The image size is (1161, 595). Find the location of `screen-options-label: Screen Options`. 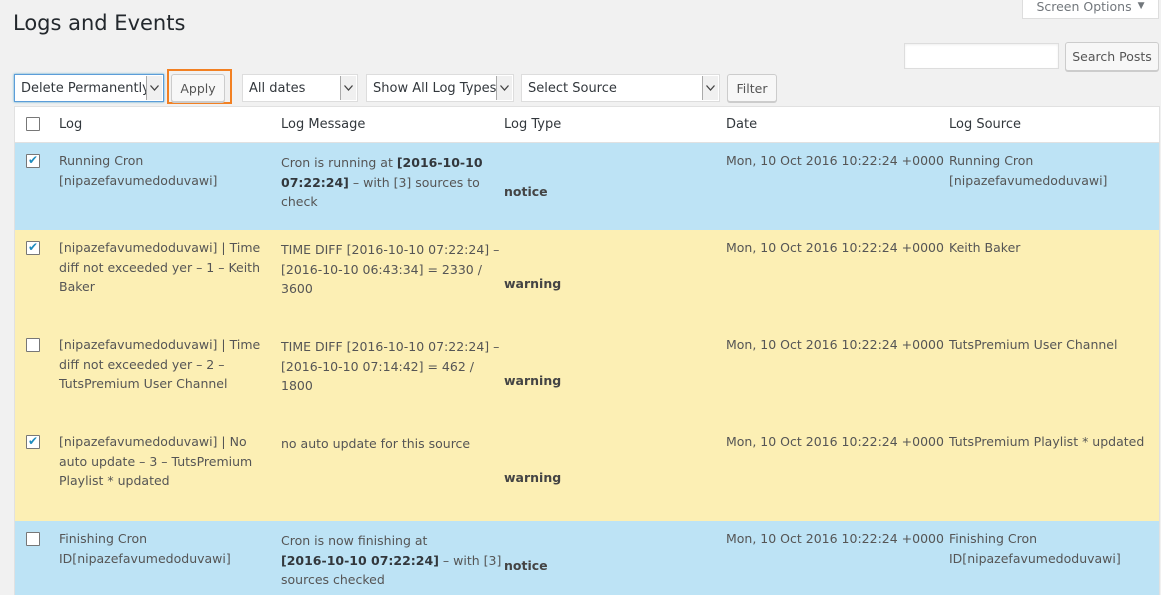

screen-options-label: Screen Options is located at coordinates (1084, 7).